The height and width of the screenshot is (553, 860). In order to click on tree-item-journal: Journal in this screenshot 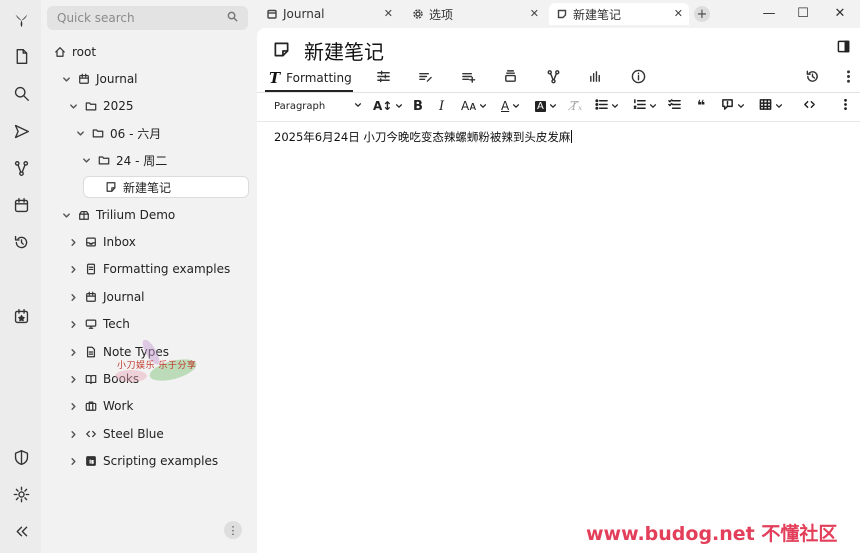, I will do `click(98, 79)`.